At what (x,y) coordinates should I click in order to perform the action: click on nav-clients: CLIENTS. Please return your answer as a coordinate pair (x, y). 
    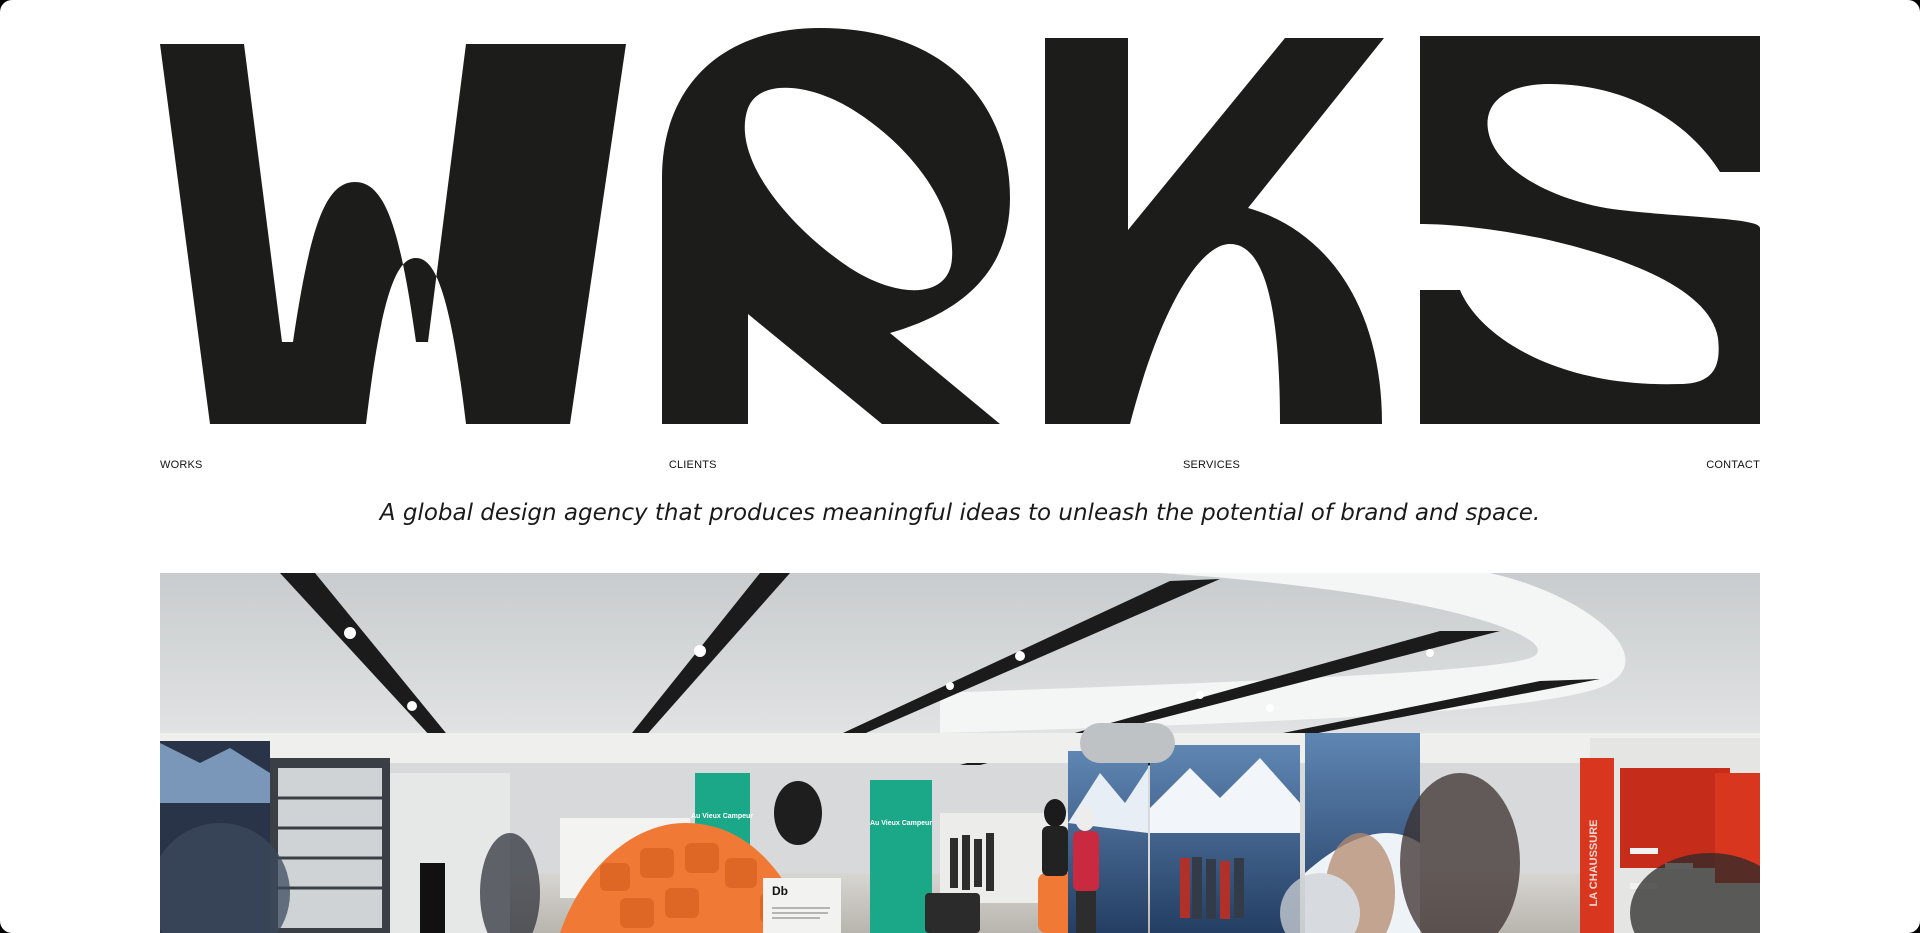
    Looking at the image, I should click on (693, 465).